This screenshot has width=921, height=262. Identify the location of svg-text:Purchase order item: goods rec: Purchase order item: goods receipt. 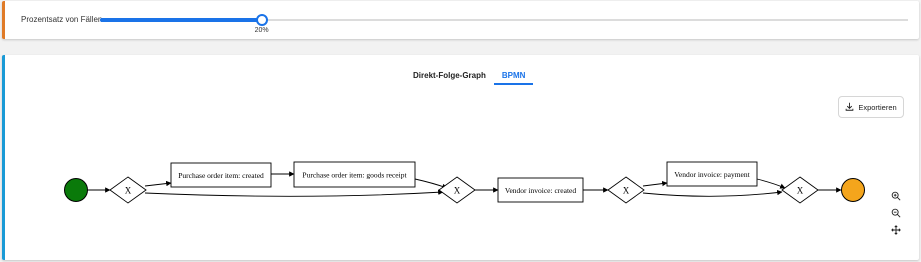
(354, 175).